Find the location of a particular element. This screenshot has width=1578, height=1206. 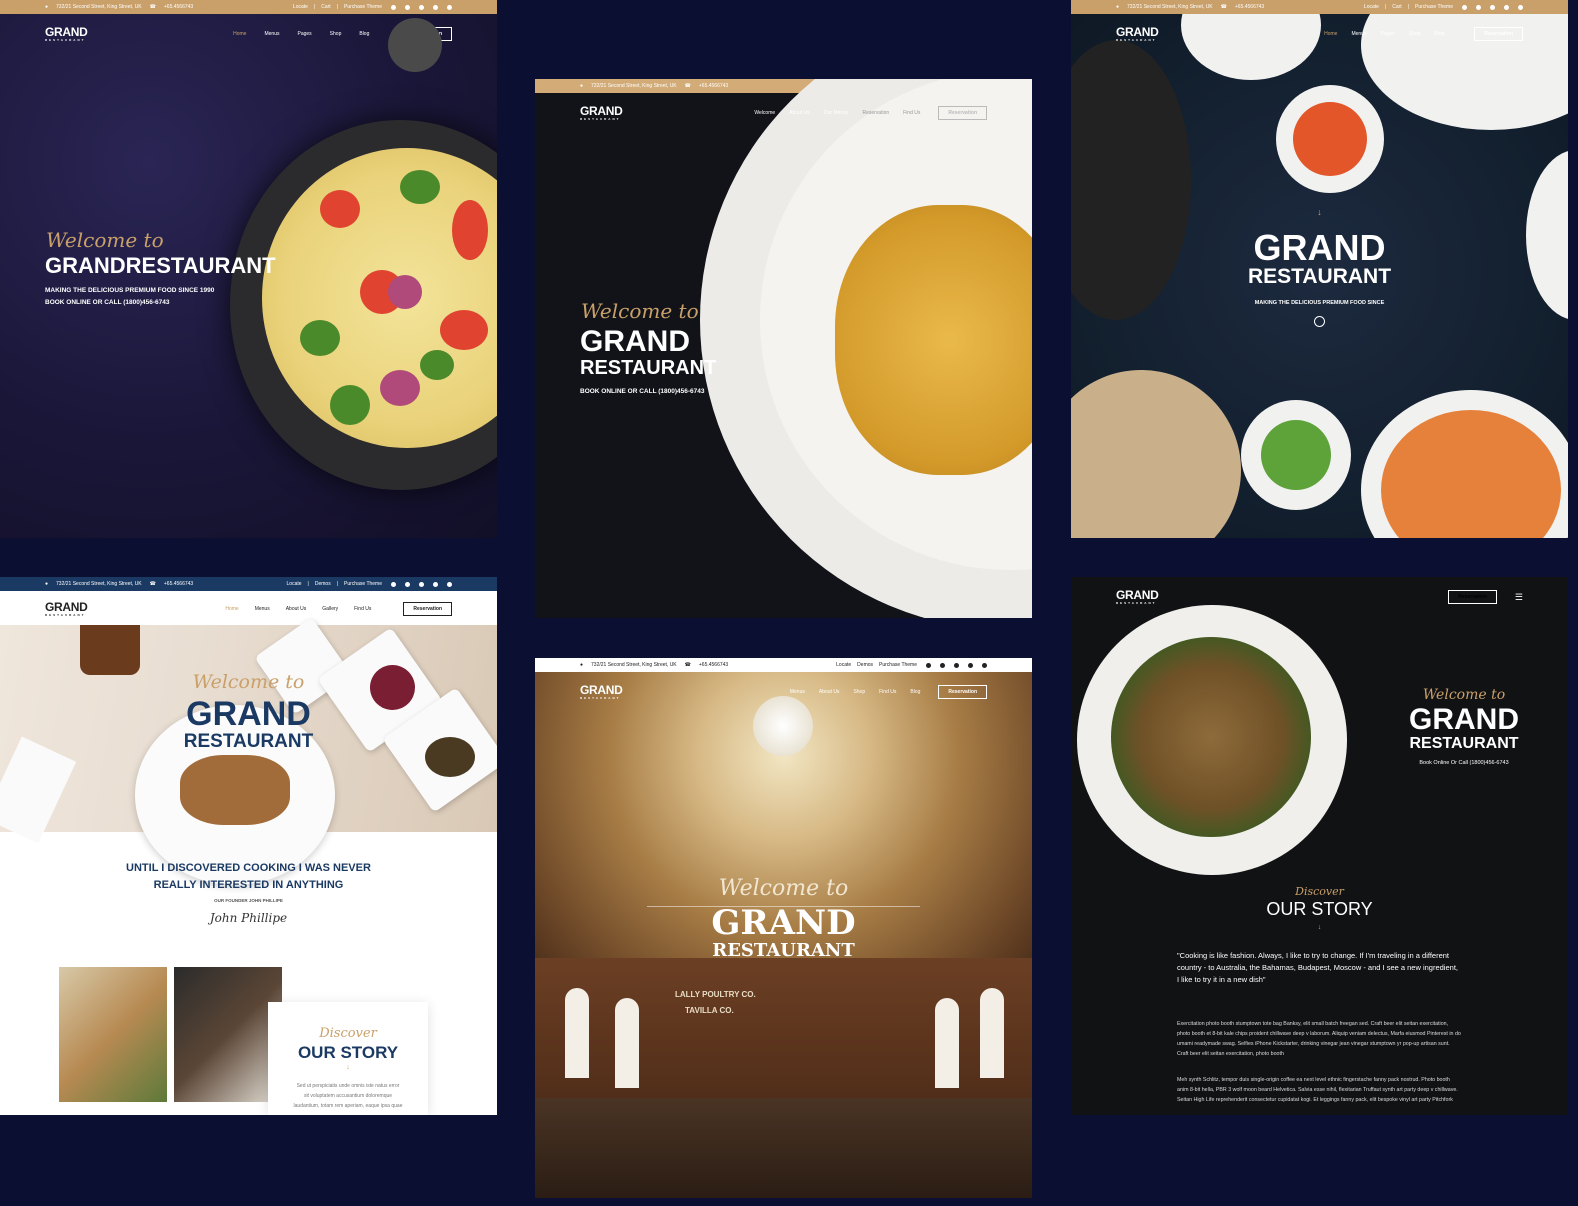

founder-quote-line1: UNTIL I DISCOVERED COOKING I WAS NEVER is located at coordinates (248, 868).